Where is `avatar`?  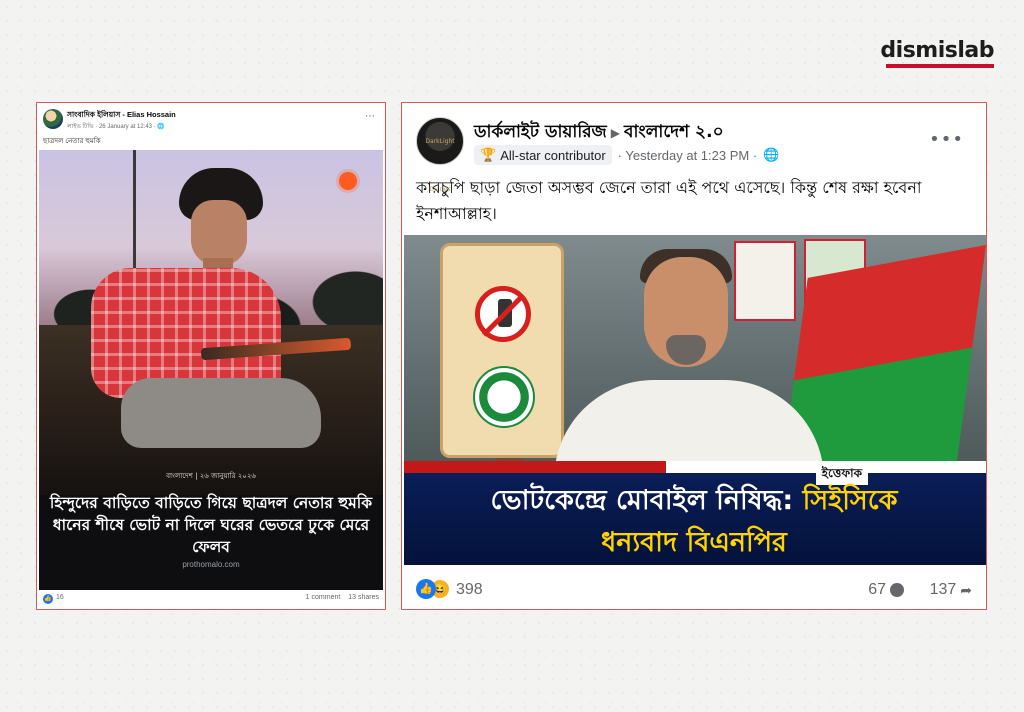 avatar is located at coordinates (53, 119).